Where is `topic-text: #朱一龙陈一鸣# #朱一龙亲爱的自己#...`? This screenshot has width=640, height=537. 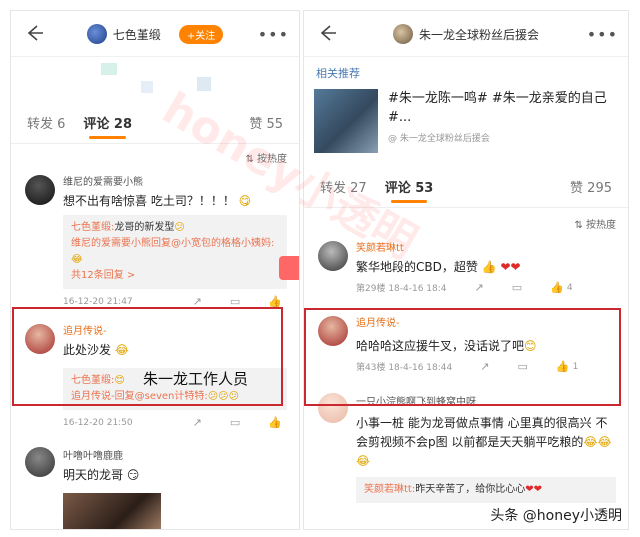
topic-text: #朱一龙陈一鸣# #朱一龙亲爱的自己#... is located at coordinates (503, 108).